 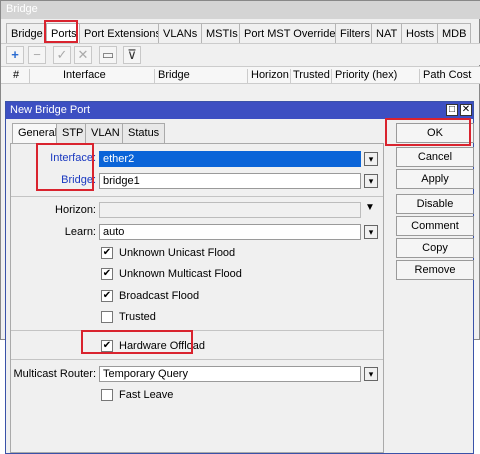 I want to click on remove-button: Remove, so click(x=435, y=270).